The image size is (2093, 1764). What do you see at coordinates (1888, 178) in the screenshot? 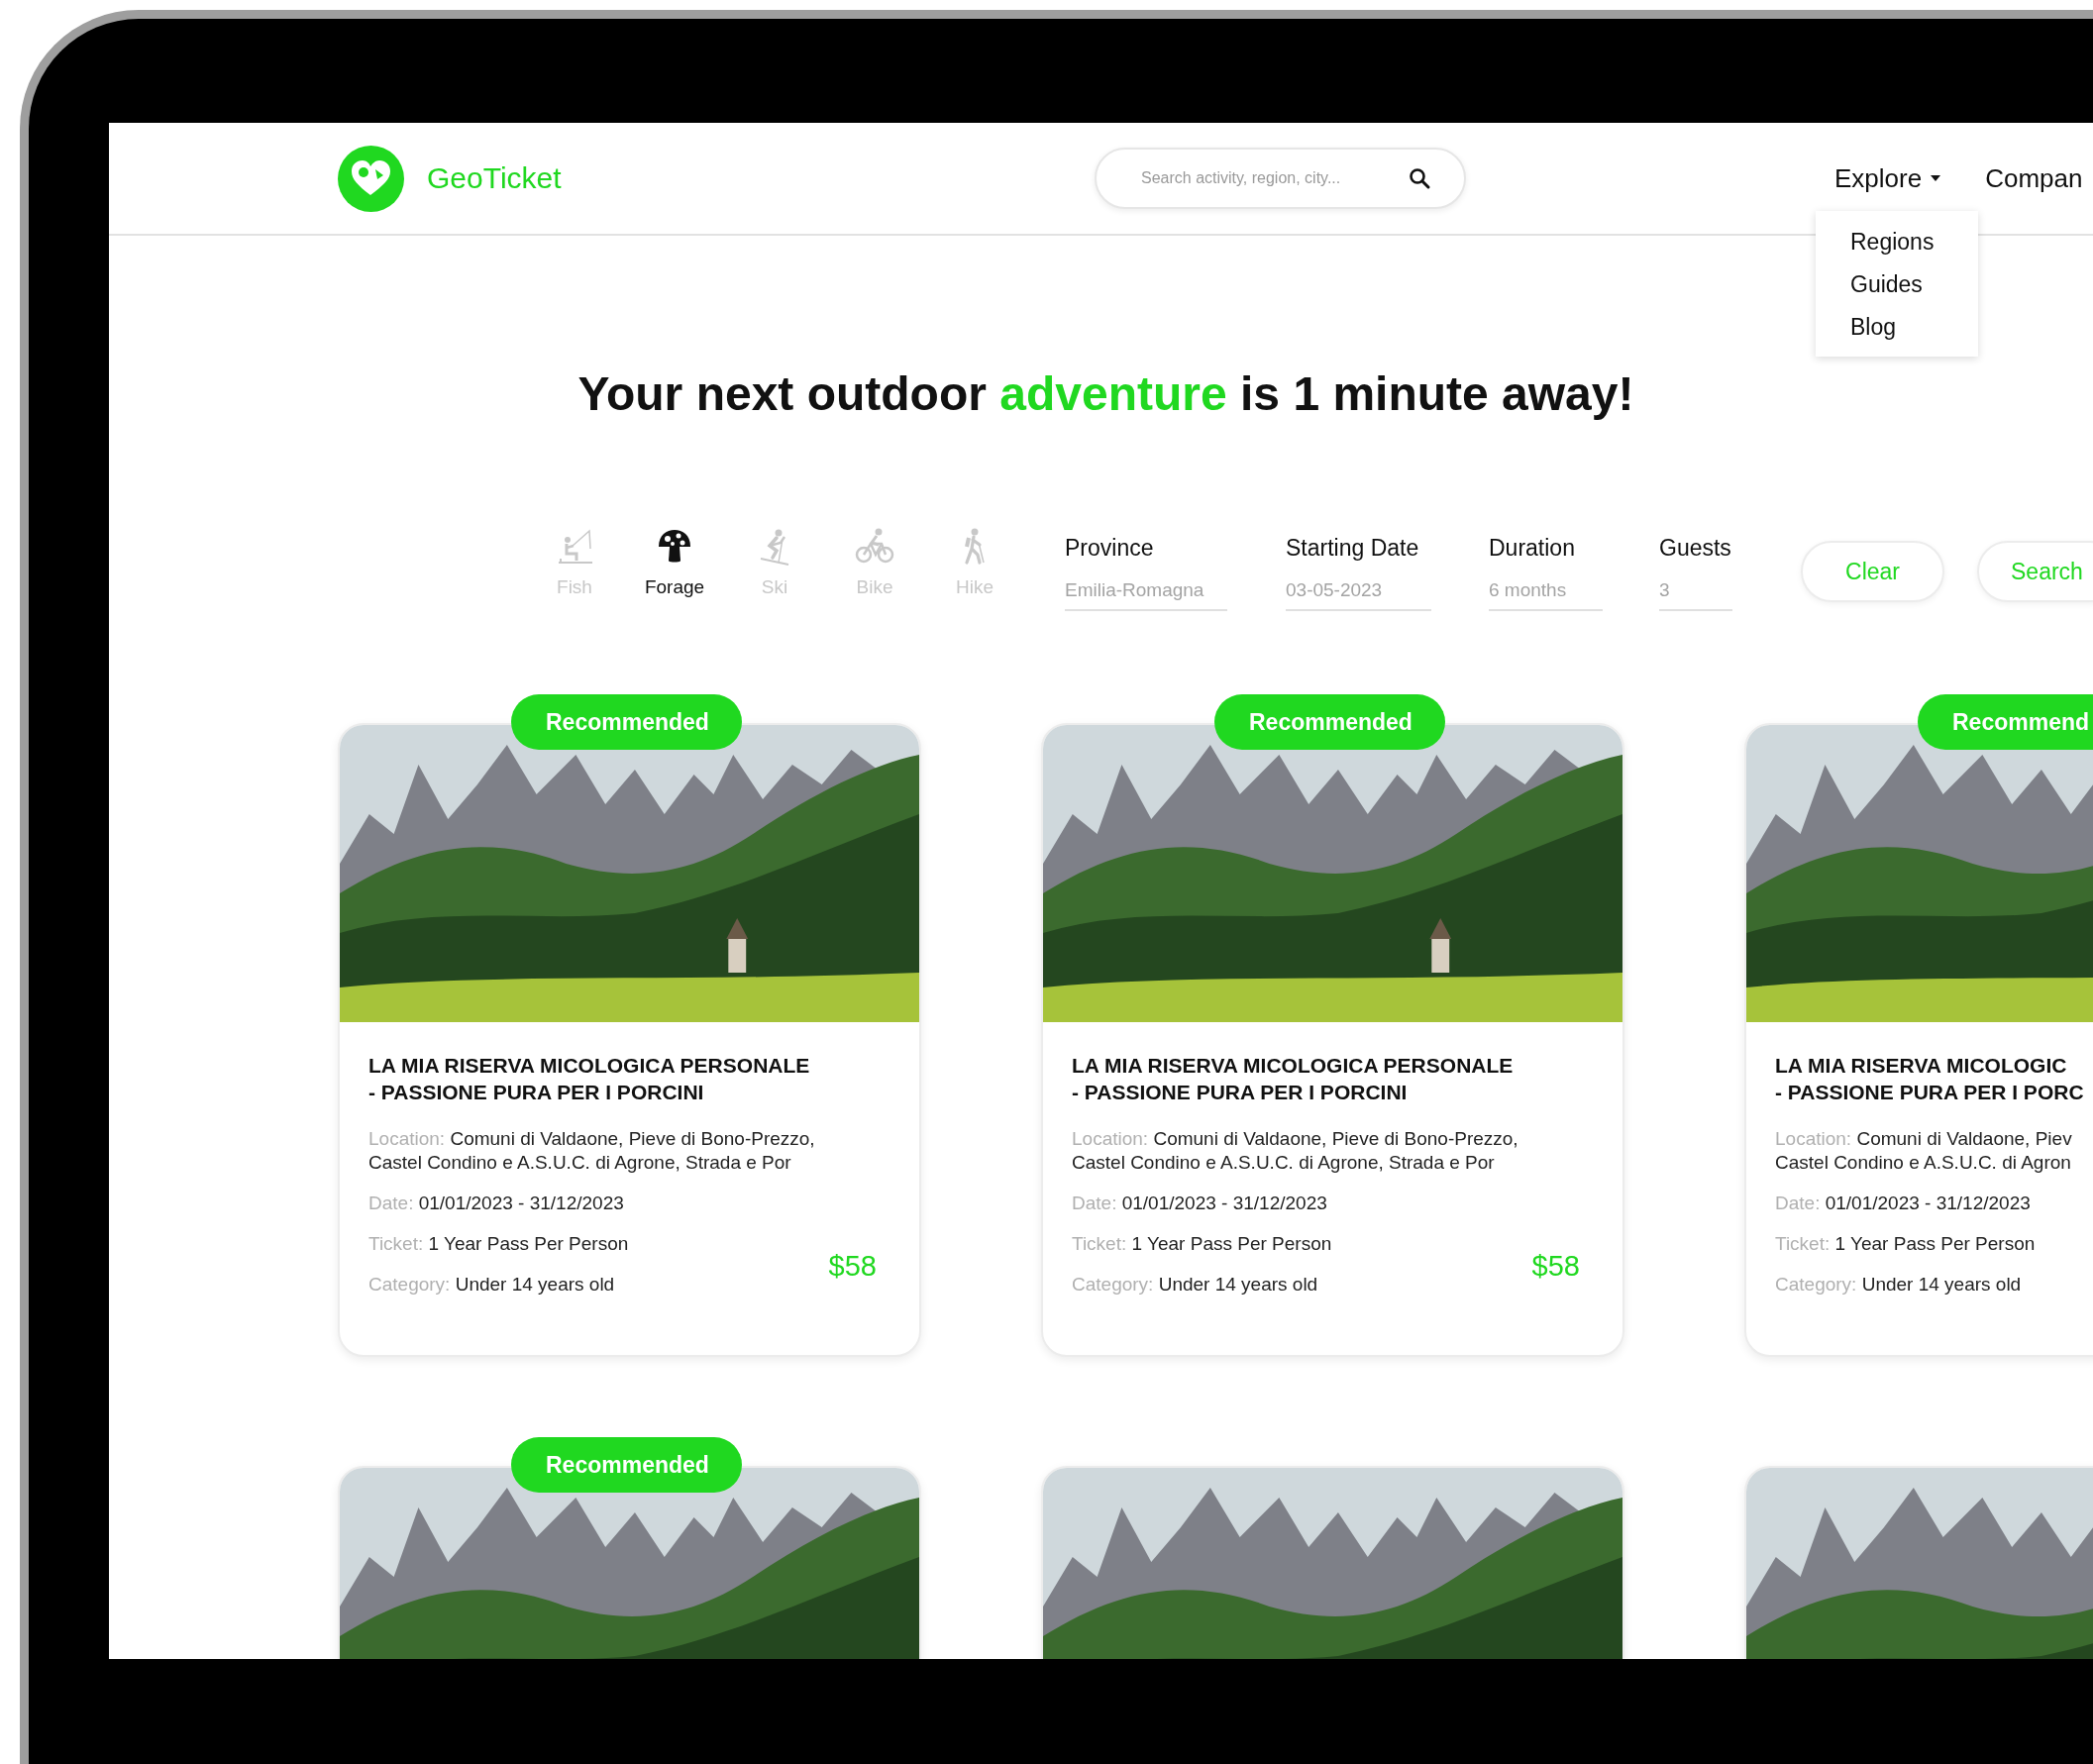
I see `nav-link: Explore` at bounding box center [1888, 178].